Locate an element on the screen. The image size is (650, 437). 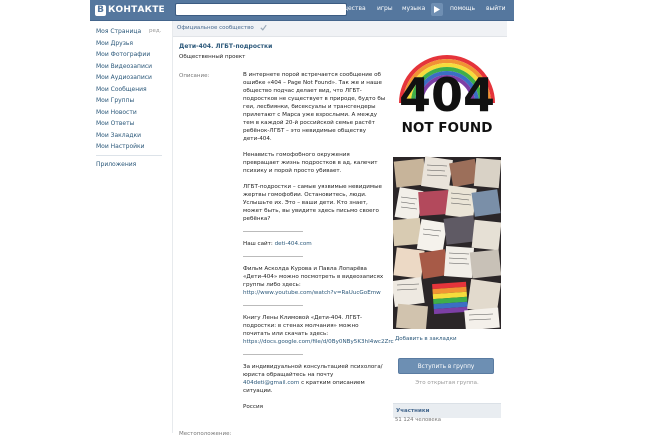
sidebar-item-settings: Мои Настройки is located at coordinates (132, 147).